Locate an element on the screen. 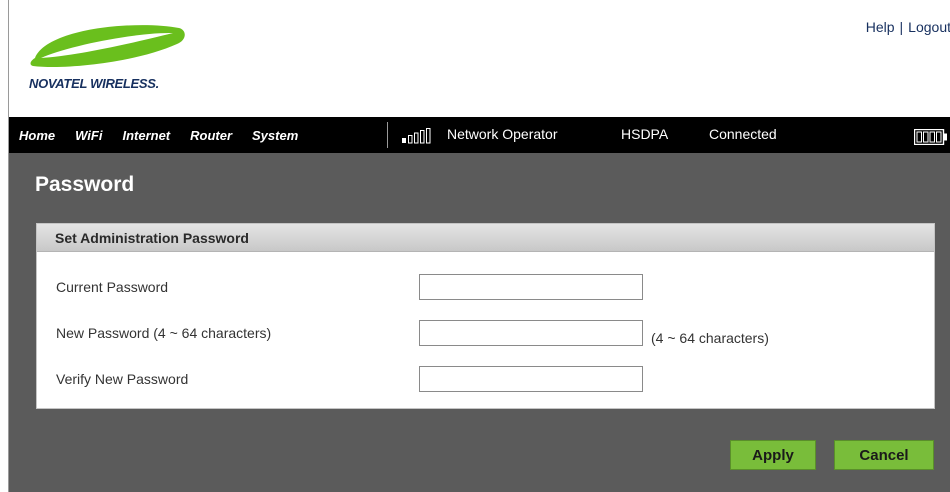  connection-status: Connected is located at coordinates (743, 134).